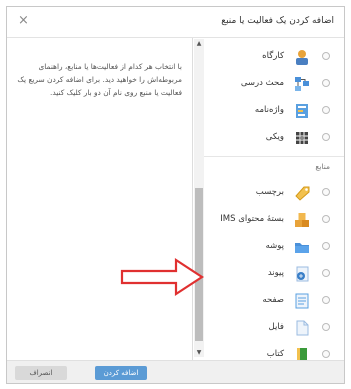 This screenshot has height=389, width=351. I want to click on option-label: صفحه, so click(273, 300).